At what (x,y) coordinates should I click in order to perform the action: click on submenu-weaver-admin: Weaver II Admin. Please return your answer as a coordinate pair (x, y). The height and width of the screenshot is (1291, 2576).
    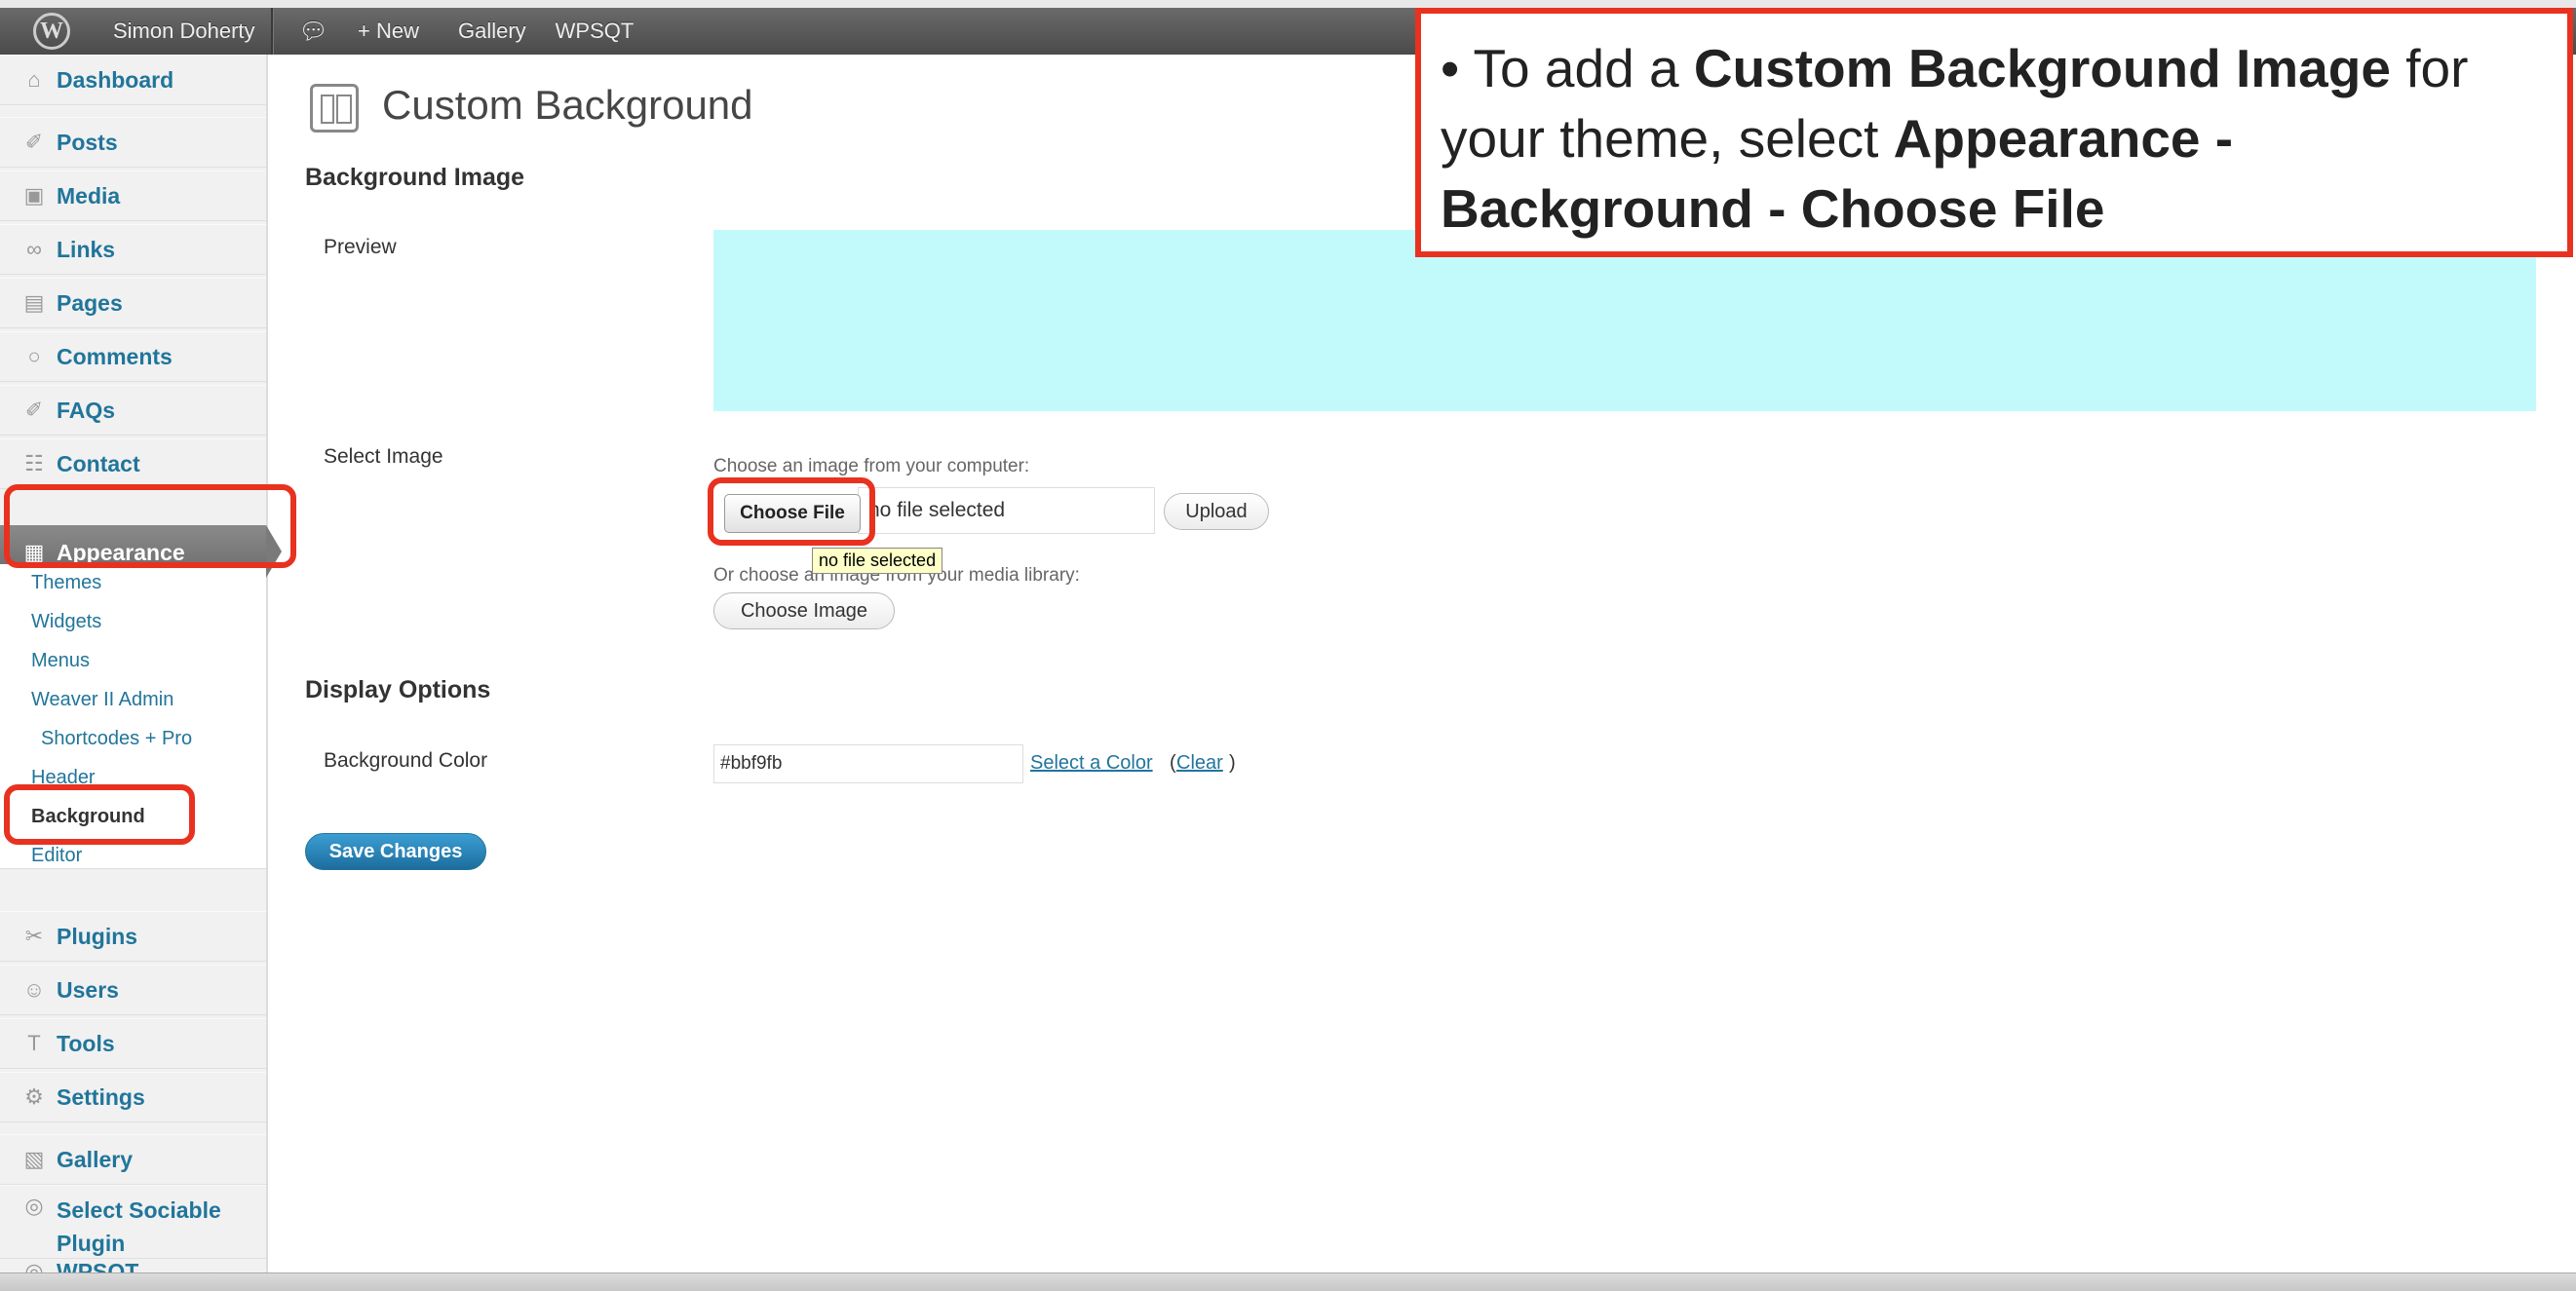
    Looking at the image, I should click on (102, 700).